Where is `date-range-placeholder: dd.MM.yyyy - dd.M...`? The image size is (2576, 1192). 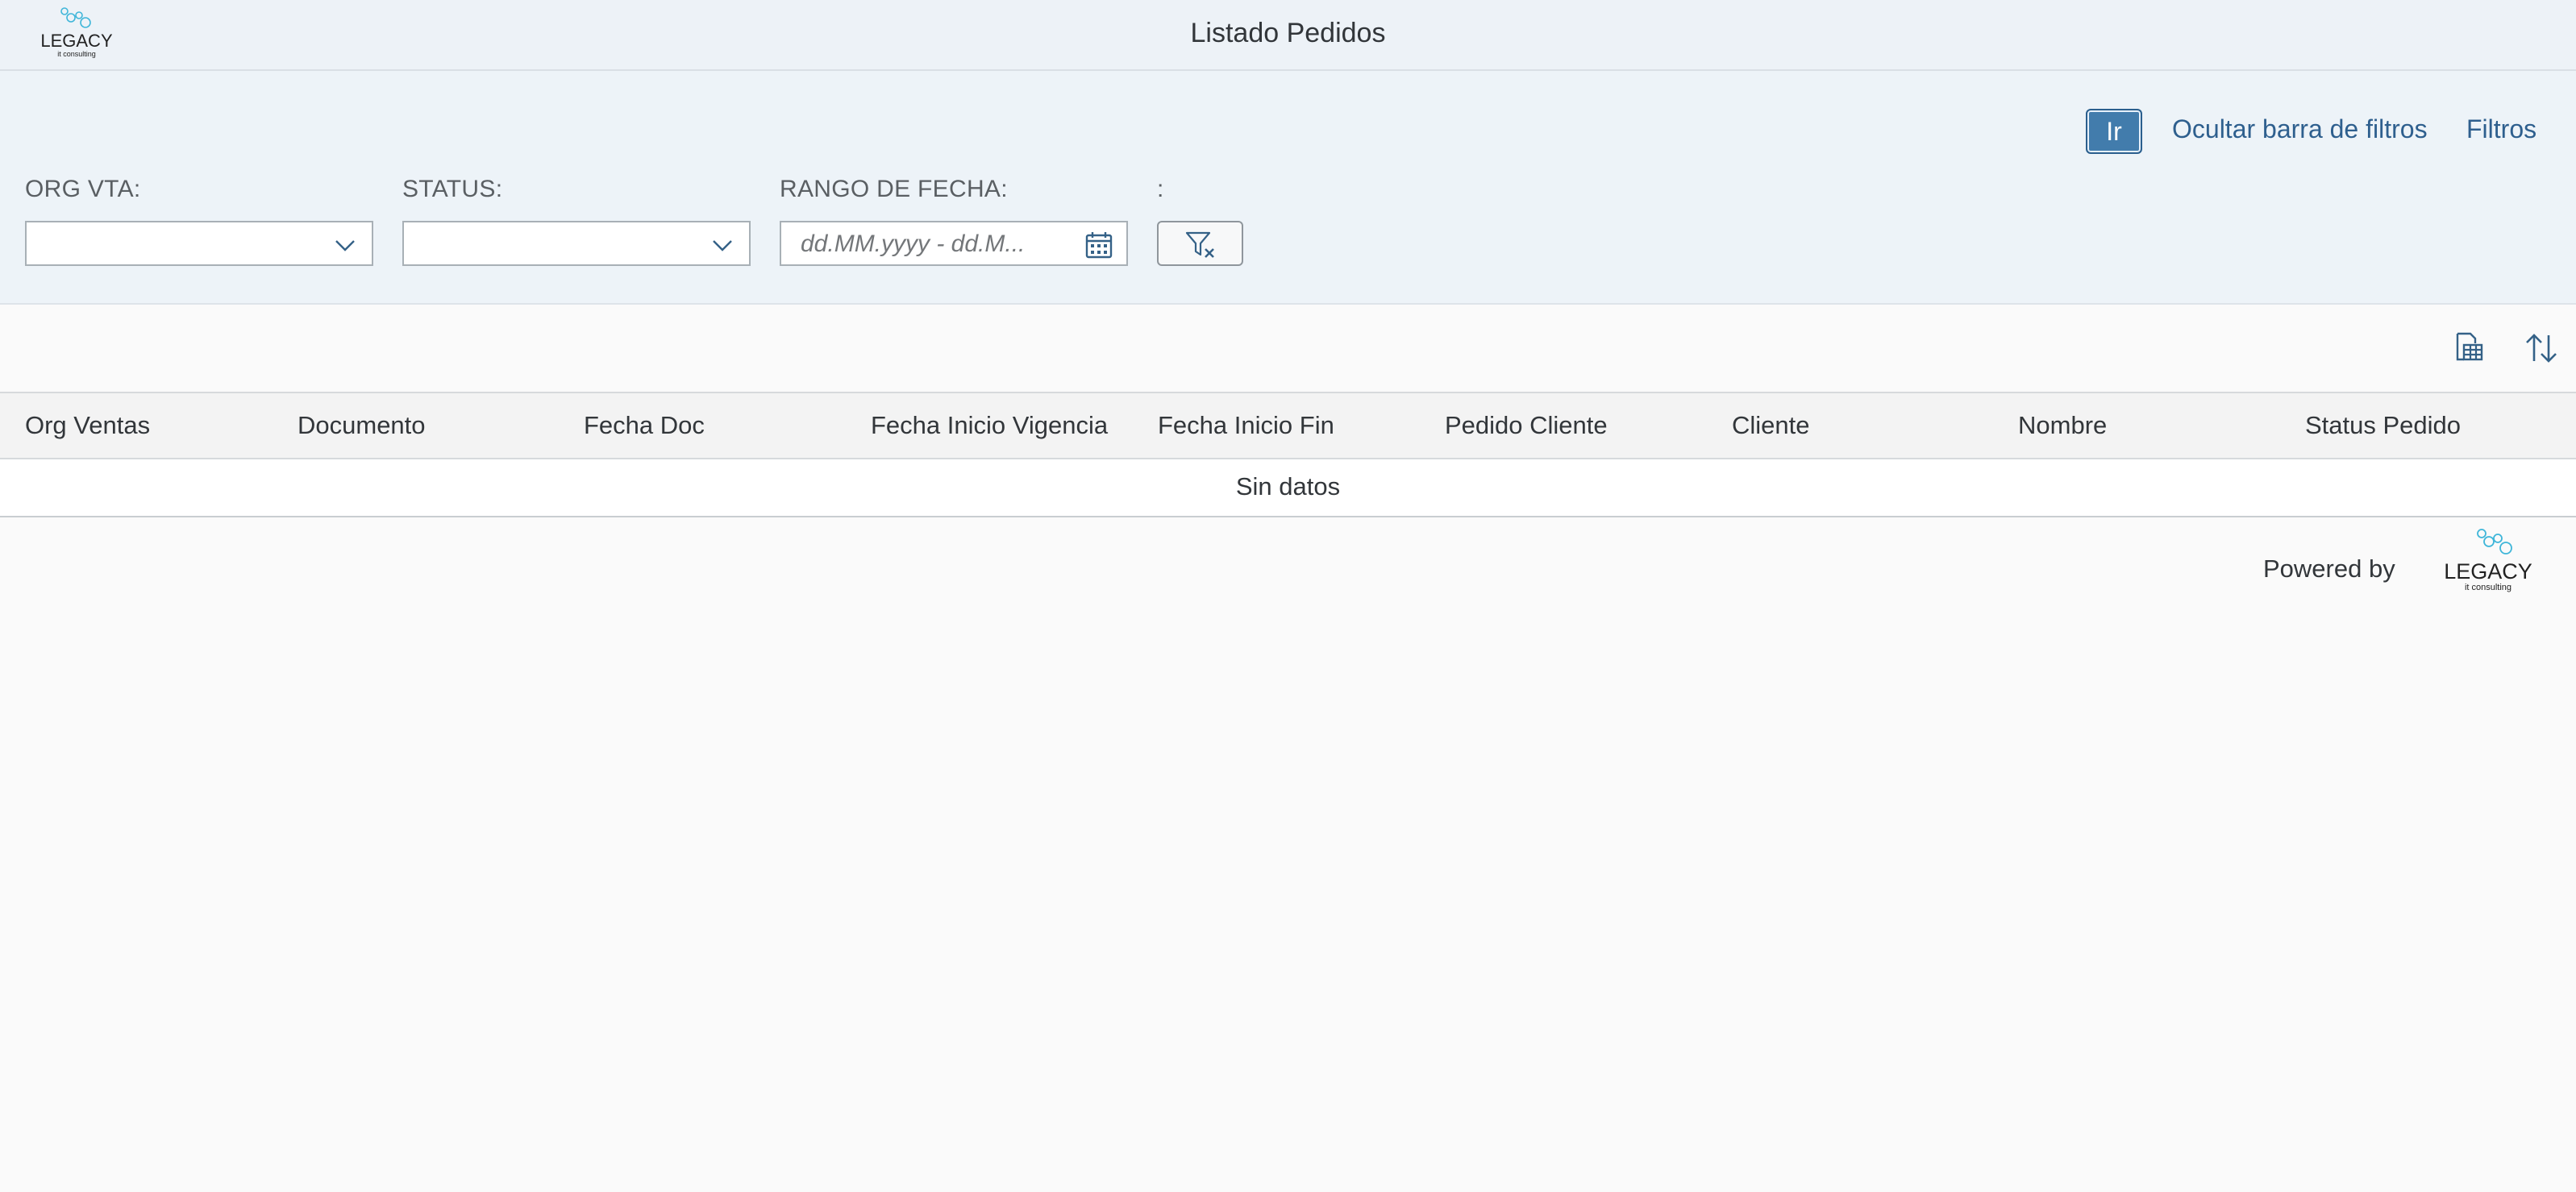 date-range-placeholder: dd.MM.yyyy - dd.M... is located at coordinates (913, 244).